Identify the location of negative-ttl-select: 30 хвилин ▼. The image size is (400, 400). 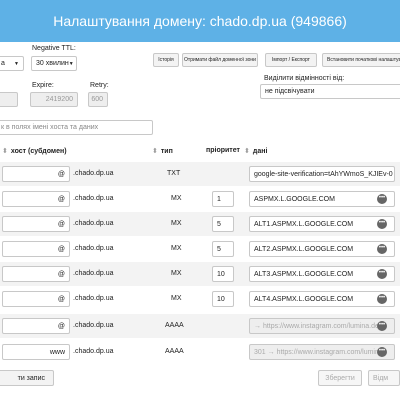
(54, 63).